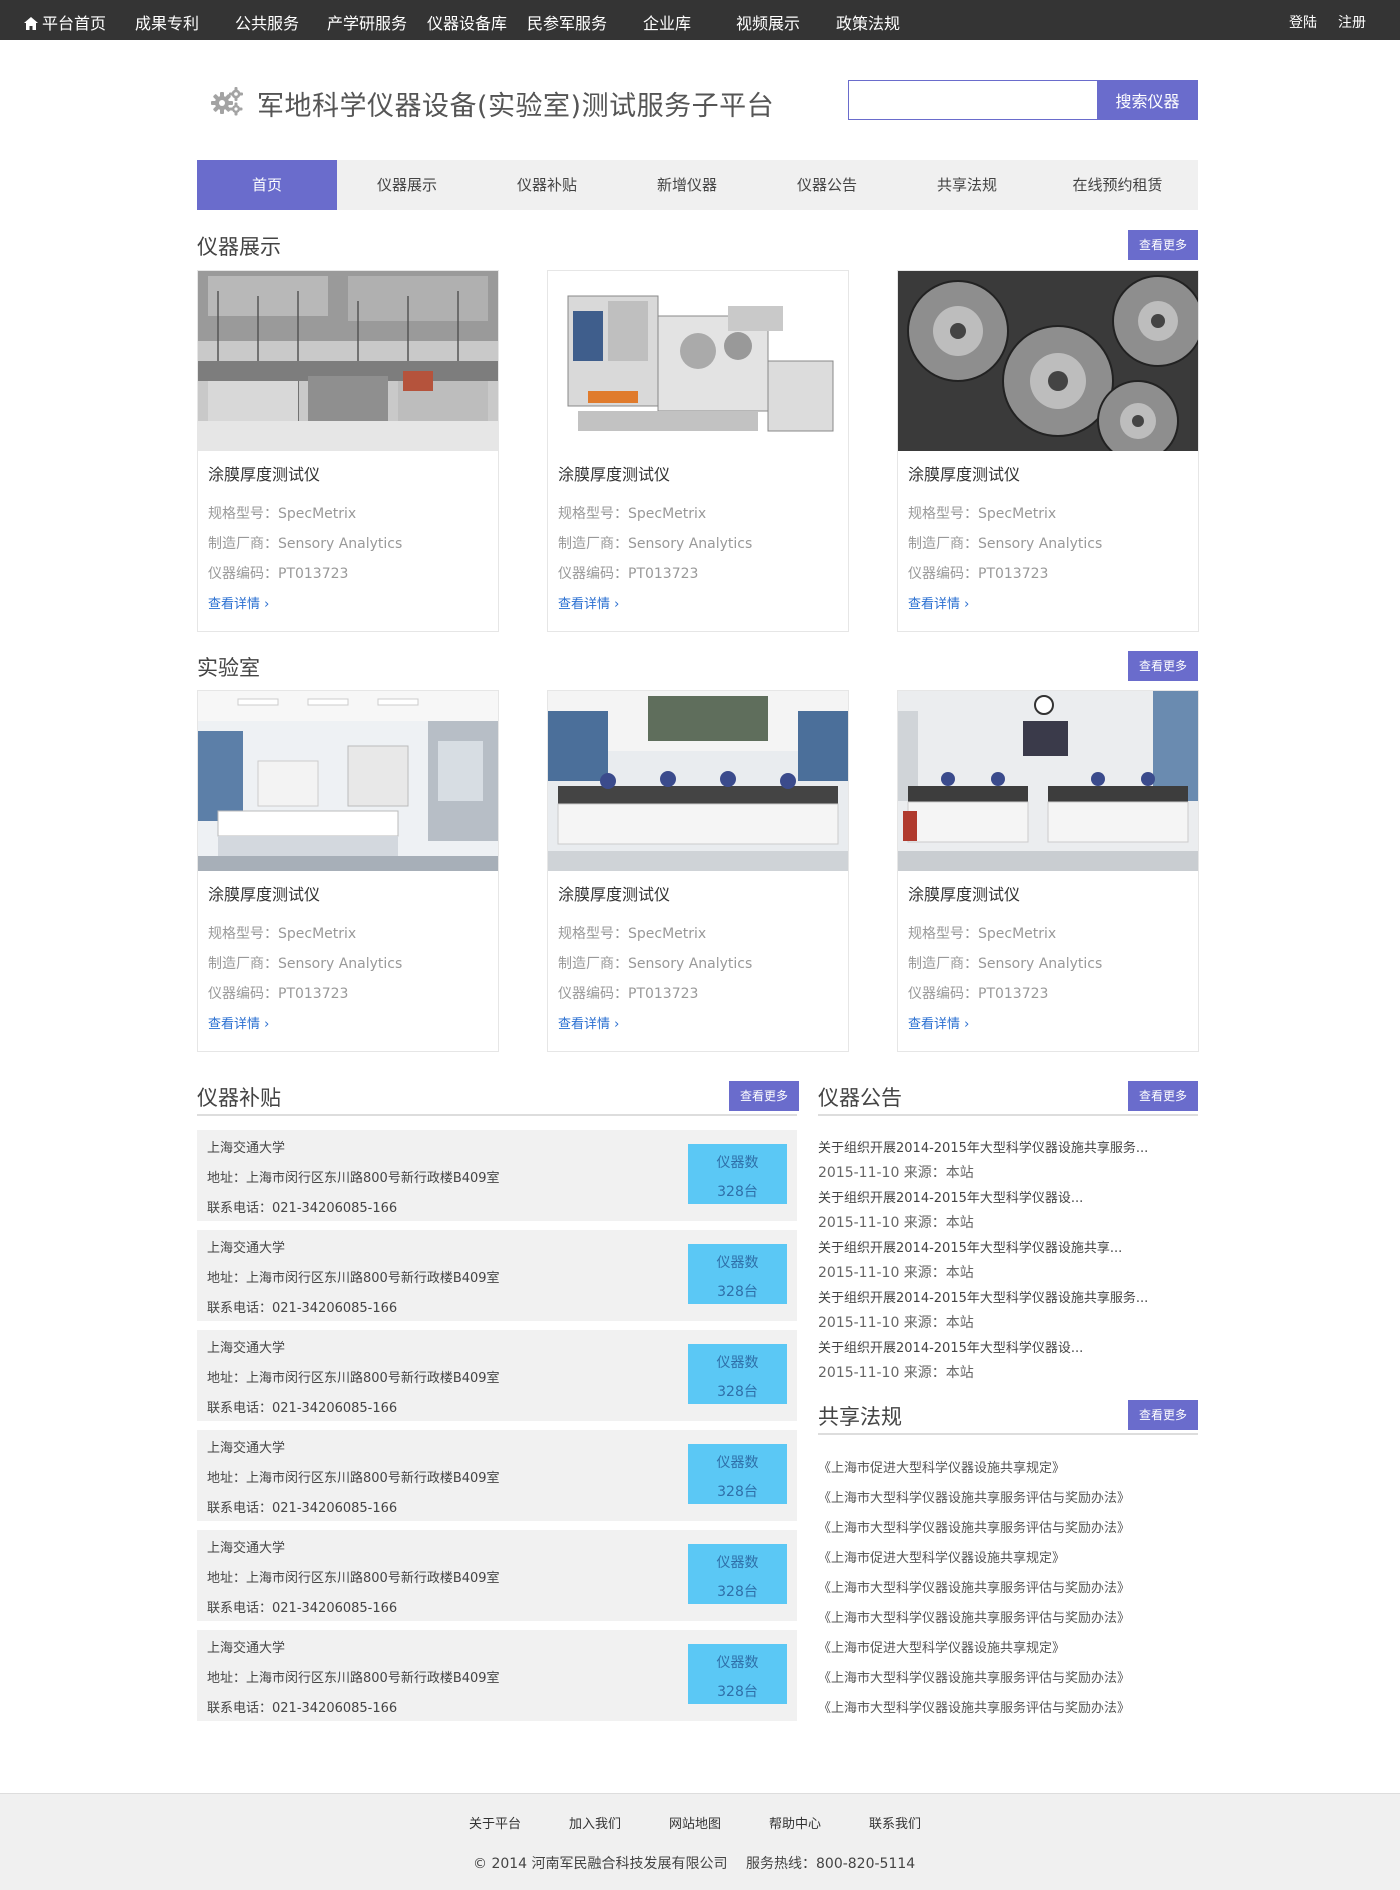 This screenshot has height=1890, width=1400. Describe the element at coordinates (895, 1822) in the screenshot. I see `footer-link-contact: 联系我们` at that location.